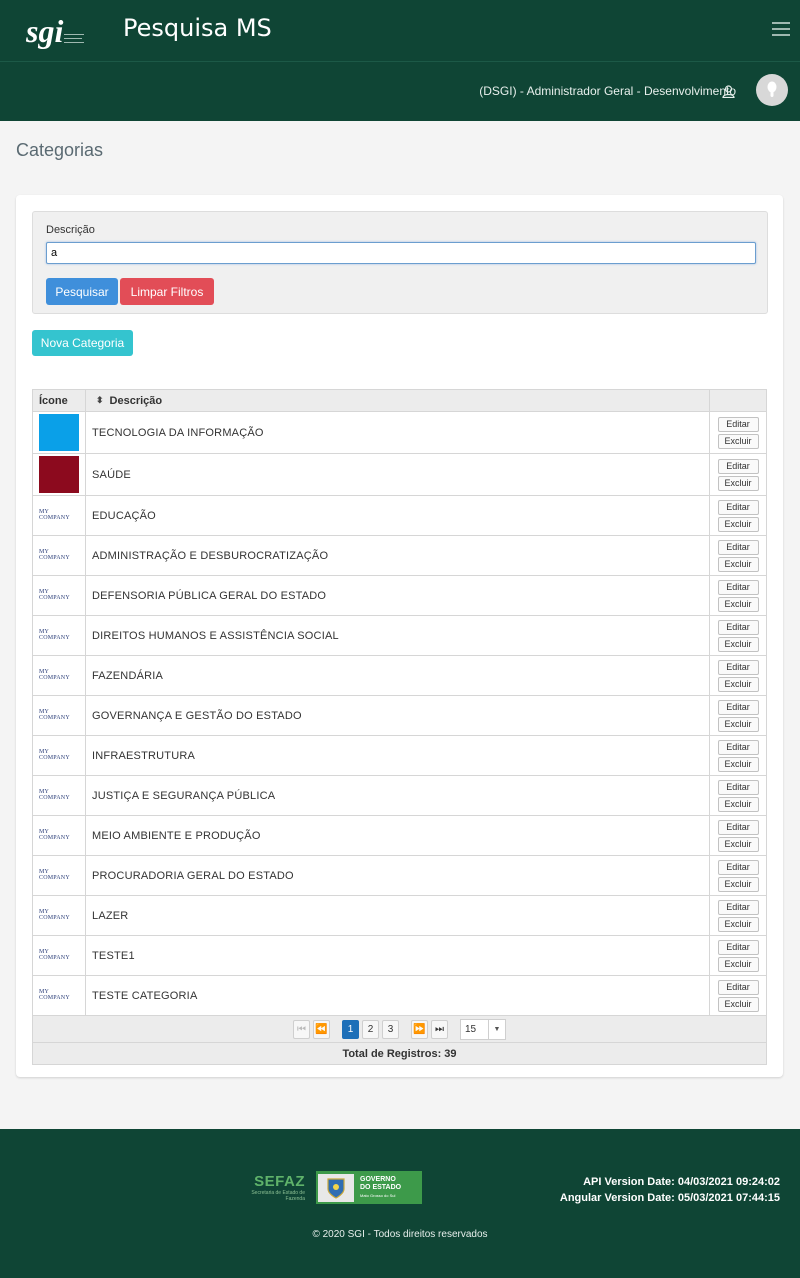 The width and height of the screenshot is (800, 1278). Describe the element at coordinates (197, 28) in the screenshot. I see `app-title: Pesquisa MS` at that location.